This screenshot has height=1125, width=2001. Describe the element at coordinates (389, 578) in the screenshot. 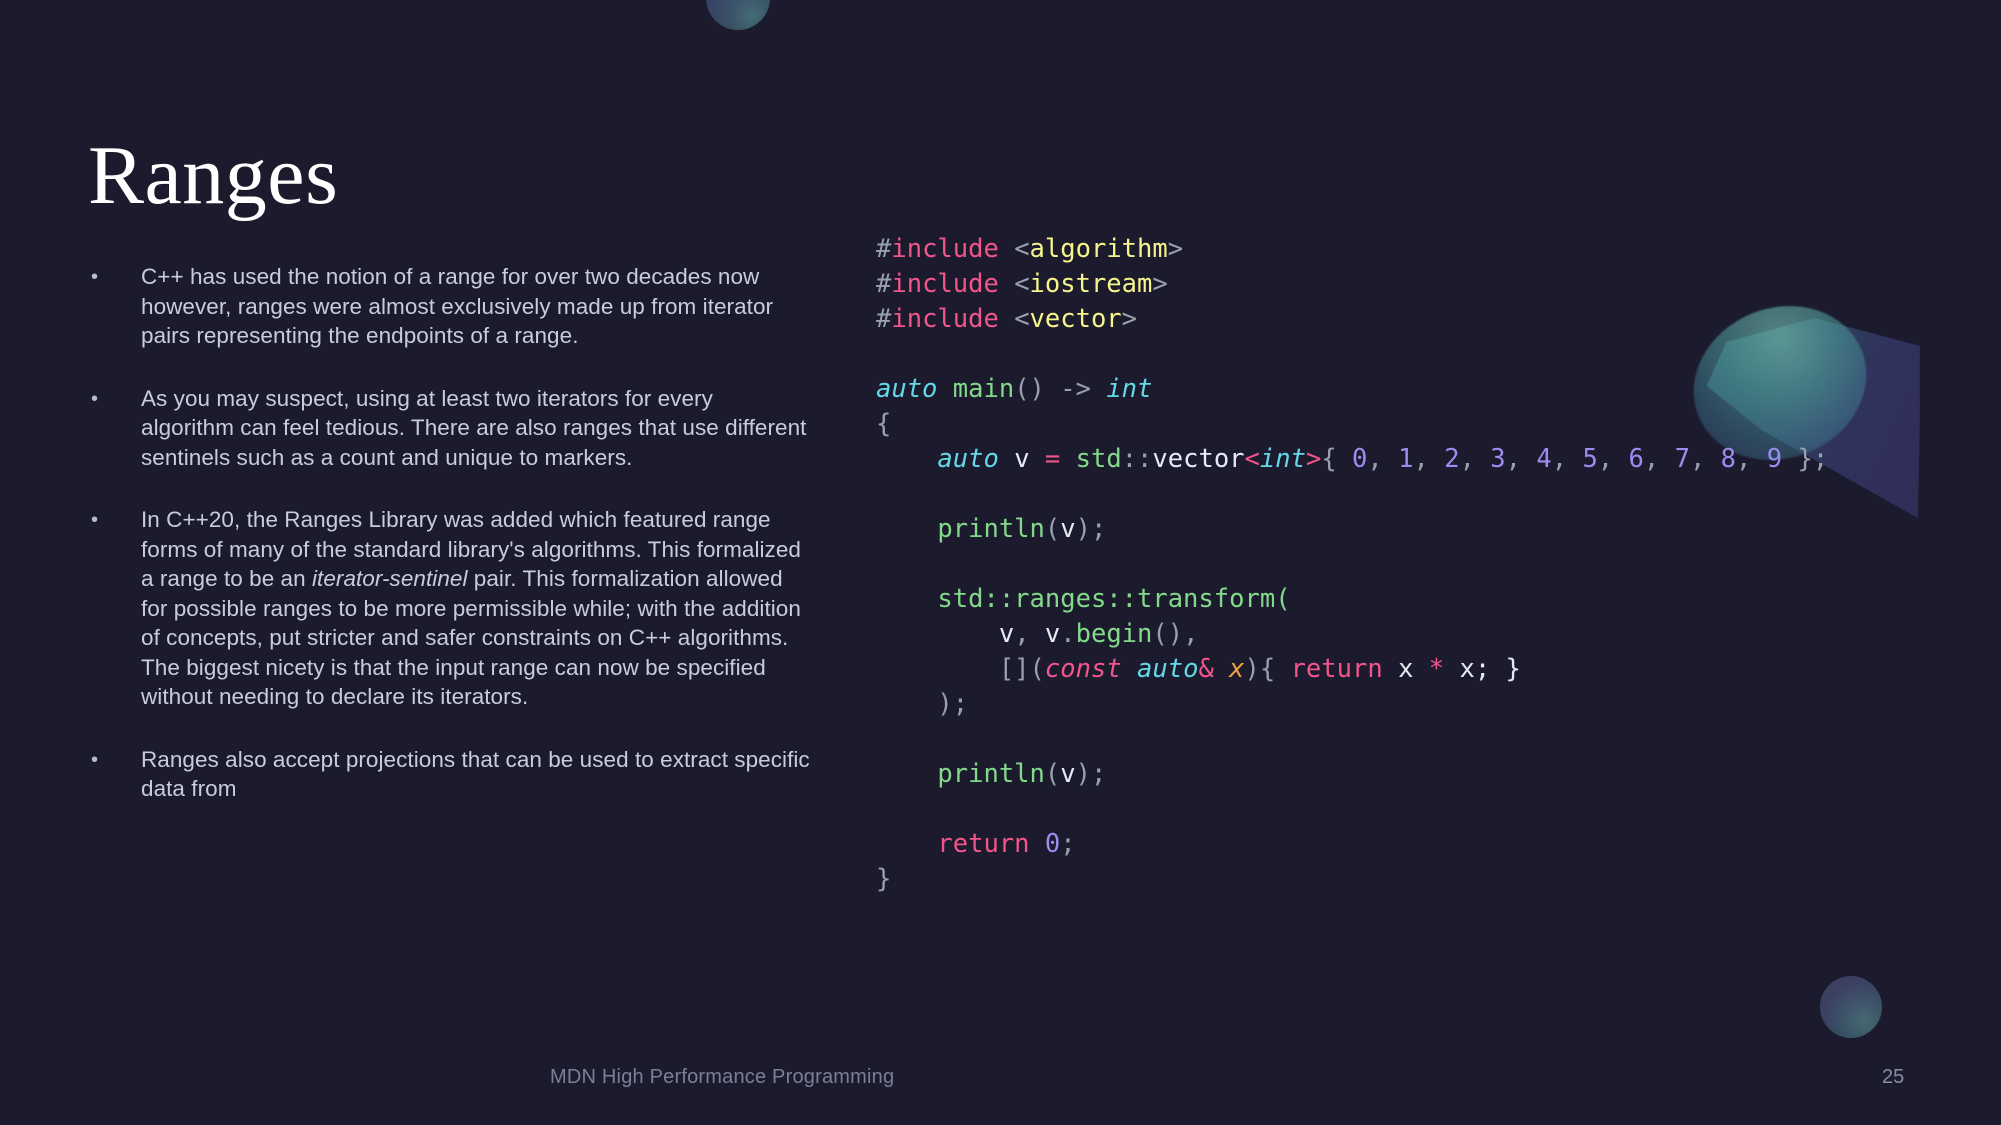

I see `bullet-text-emphasis: iterator-sentinel` at that location.